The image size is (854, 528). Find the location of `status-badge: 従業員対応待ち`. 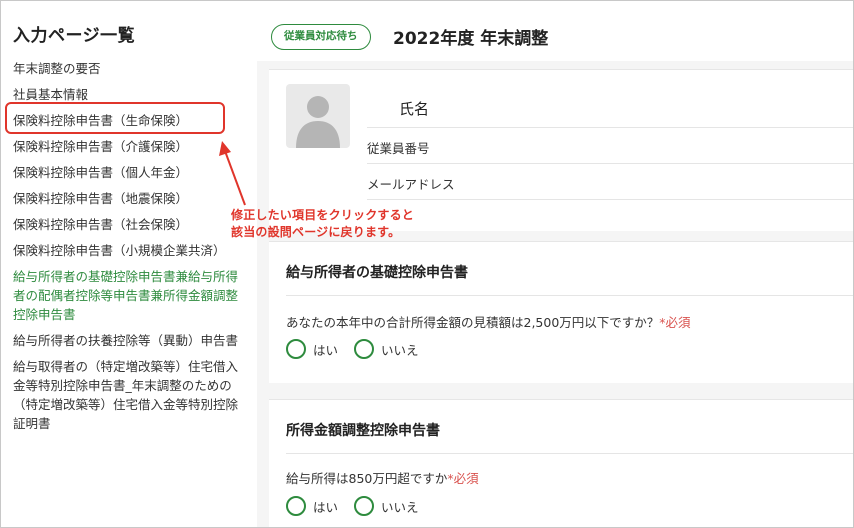

status-badge: 従業員対応待ち is located at coordinates (321, 37).